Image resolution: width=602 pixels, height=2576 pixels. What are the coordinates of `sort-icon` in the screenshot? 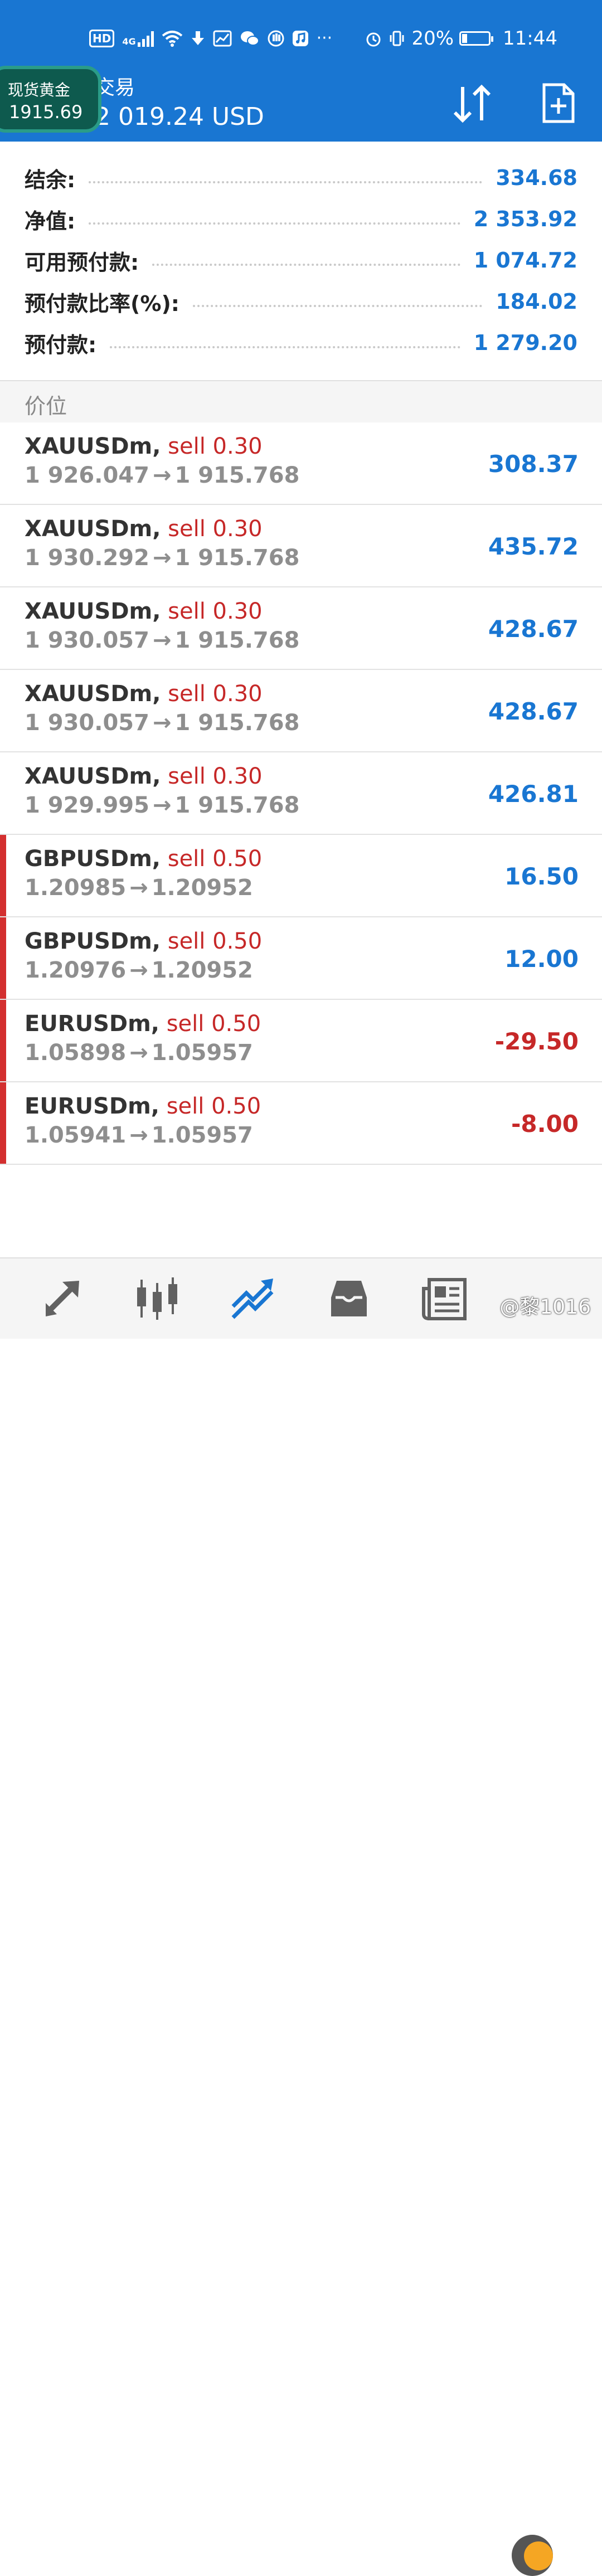 It's located at (472, 103).